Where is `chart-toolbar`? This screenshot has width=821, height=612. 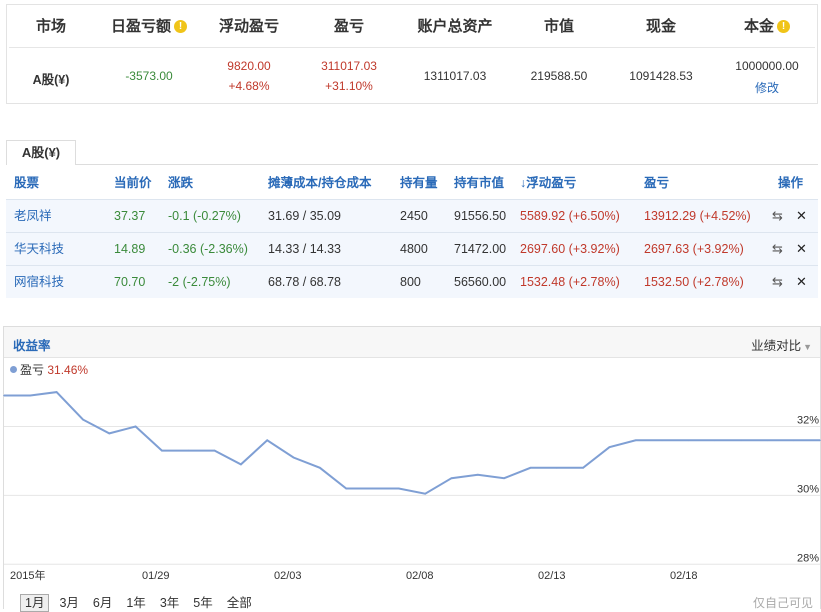 chart-toolbar is located at coordinates (412, 342).